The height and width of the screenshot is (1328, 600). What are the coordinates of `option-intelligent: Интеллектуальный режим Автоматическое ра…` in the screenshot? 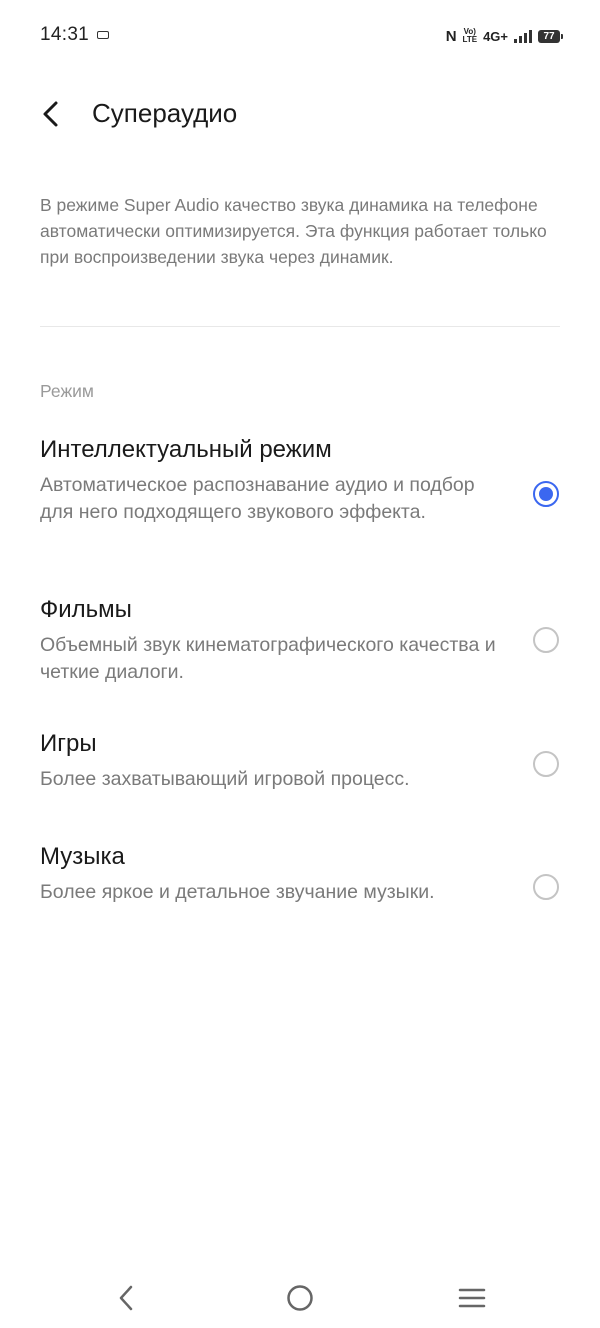 It's located at (300, 496).